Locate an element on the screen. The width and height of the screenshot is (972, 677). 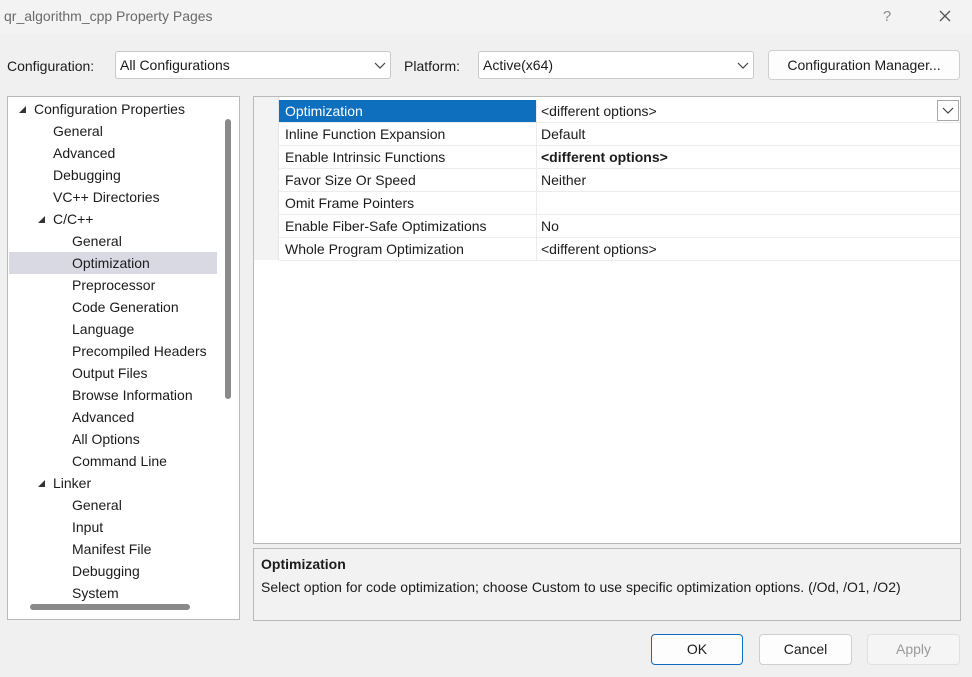
configuration-value: All Configurations is located at coordinates (175, 65).